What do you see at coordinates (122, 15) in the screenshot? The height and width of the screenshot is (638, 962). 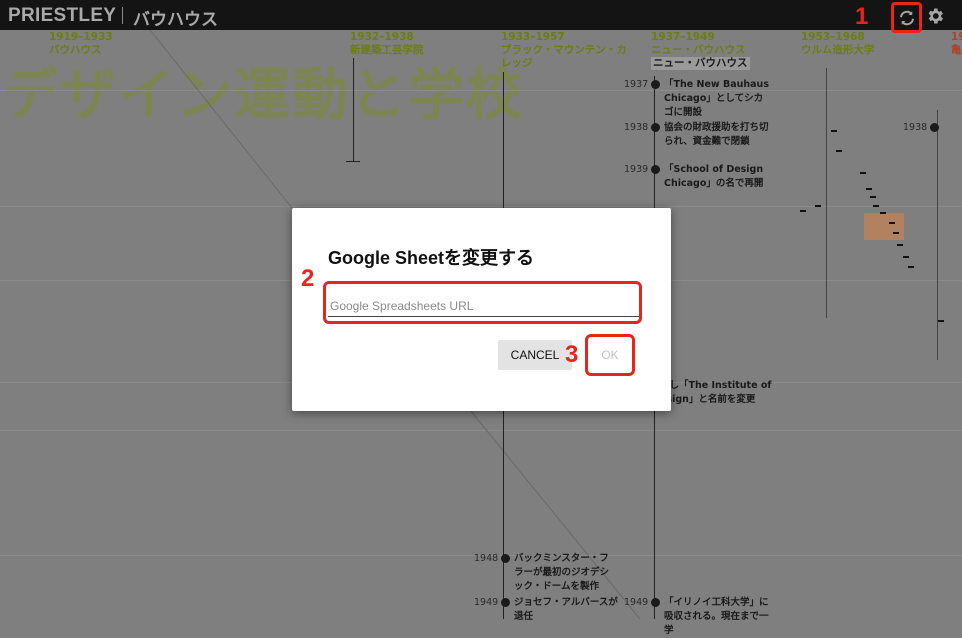 I see `header-divider` at bounding box center [122, 15].